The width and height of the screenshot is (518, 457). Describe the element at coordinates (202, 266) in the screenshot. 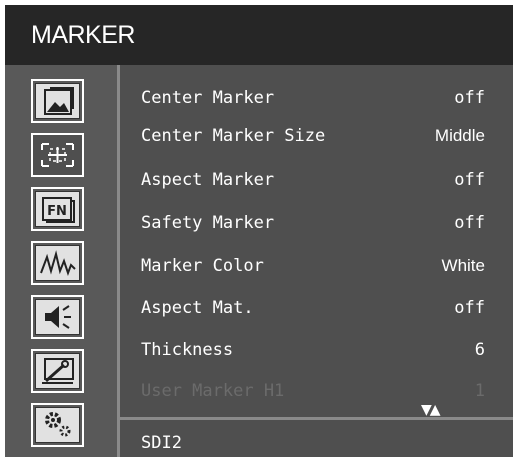

I see `menu-item-label: Marker Color` at that location.